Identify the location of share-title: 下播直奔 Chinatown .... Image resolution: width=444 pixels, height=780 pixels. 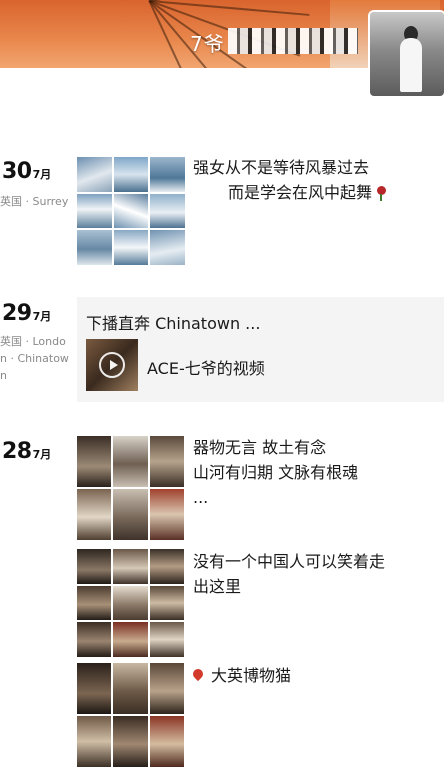
(173, 323).